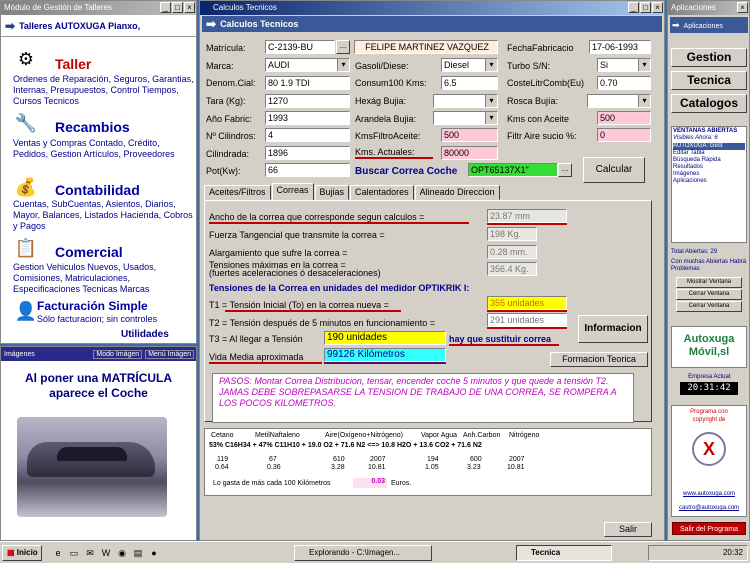 The width and height of the screenshot is (750, 563). What do you see at coordinates (378, 459) in the screenshot?
I see `chem-r1-3: 2007` at bounding box center [378, 459].